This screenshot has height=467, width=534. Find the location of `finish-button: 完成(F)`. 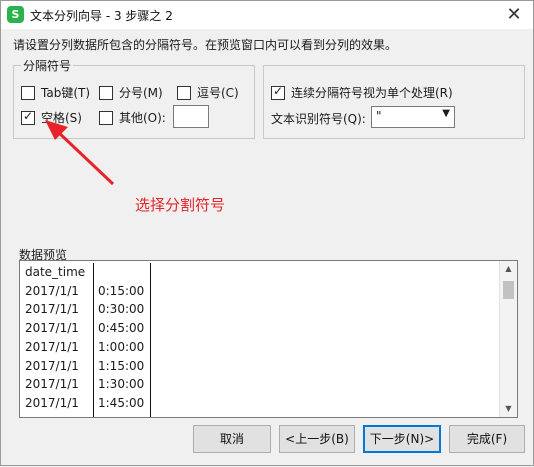

finish-button: 完成(F) is located at coordinates (487, 439).